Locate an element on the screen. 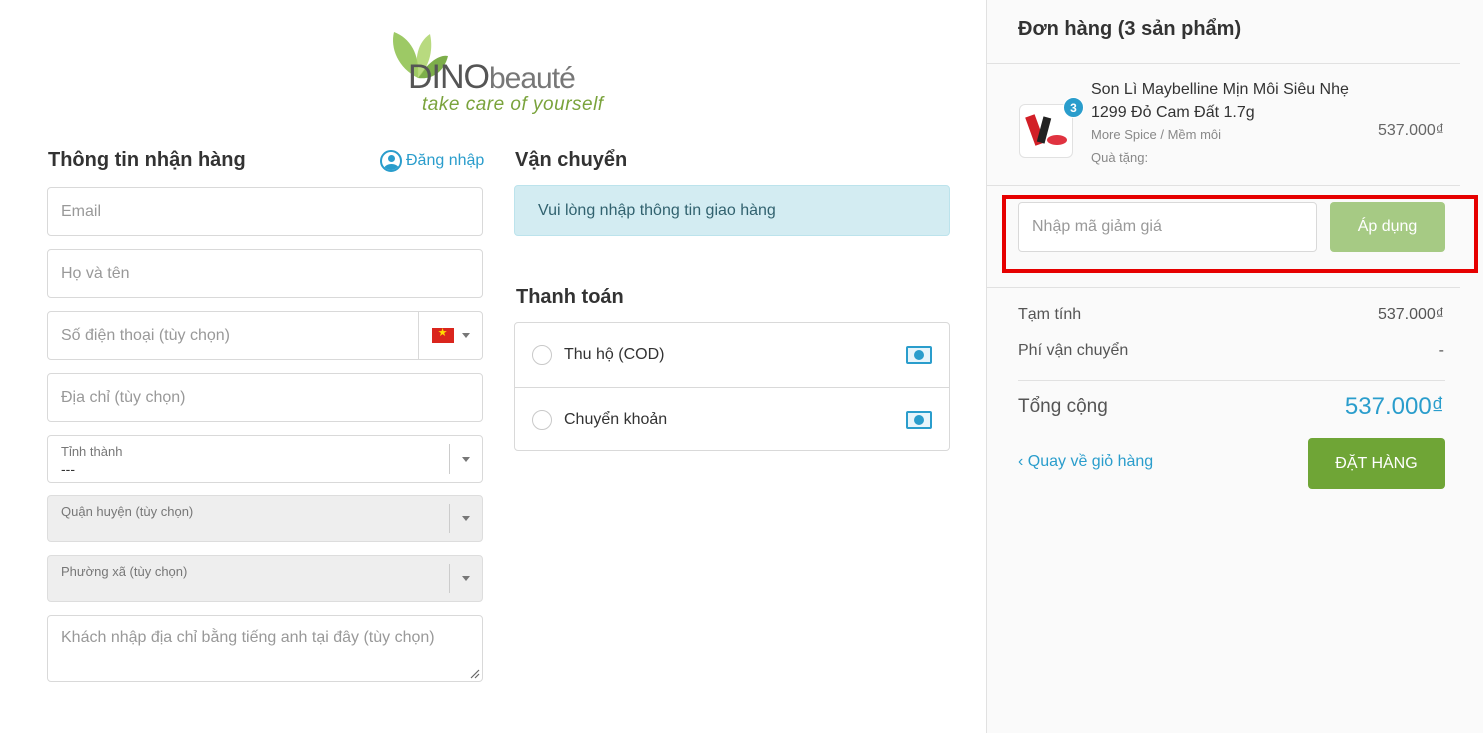 Image resolution: width=1483 pixels, height=733 pixels. cod-label: Thu hộ (COD) is located at coordinates (614, 354).